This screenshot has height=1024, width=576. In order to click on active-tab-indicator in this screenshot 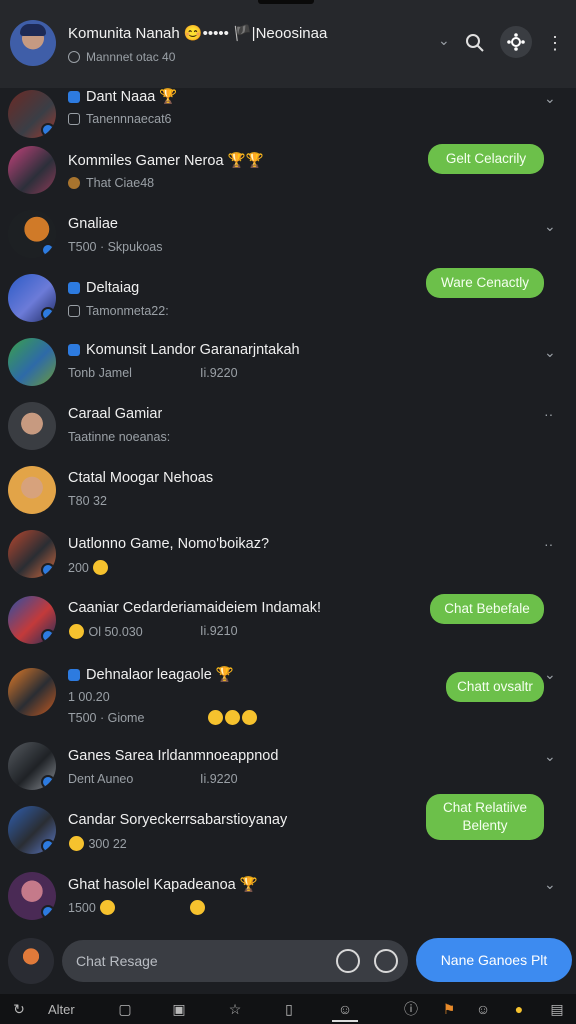, I will do `click(345, 1021)`.